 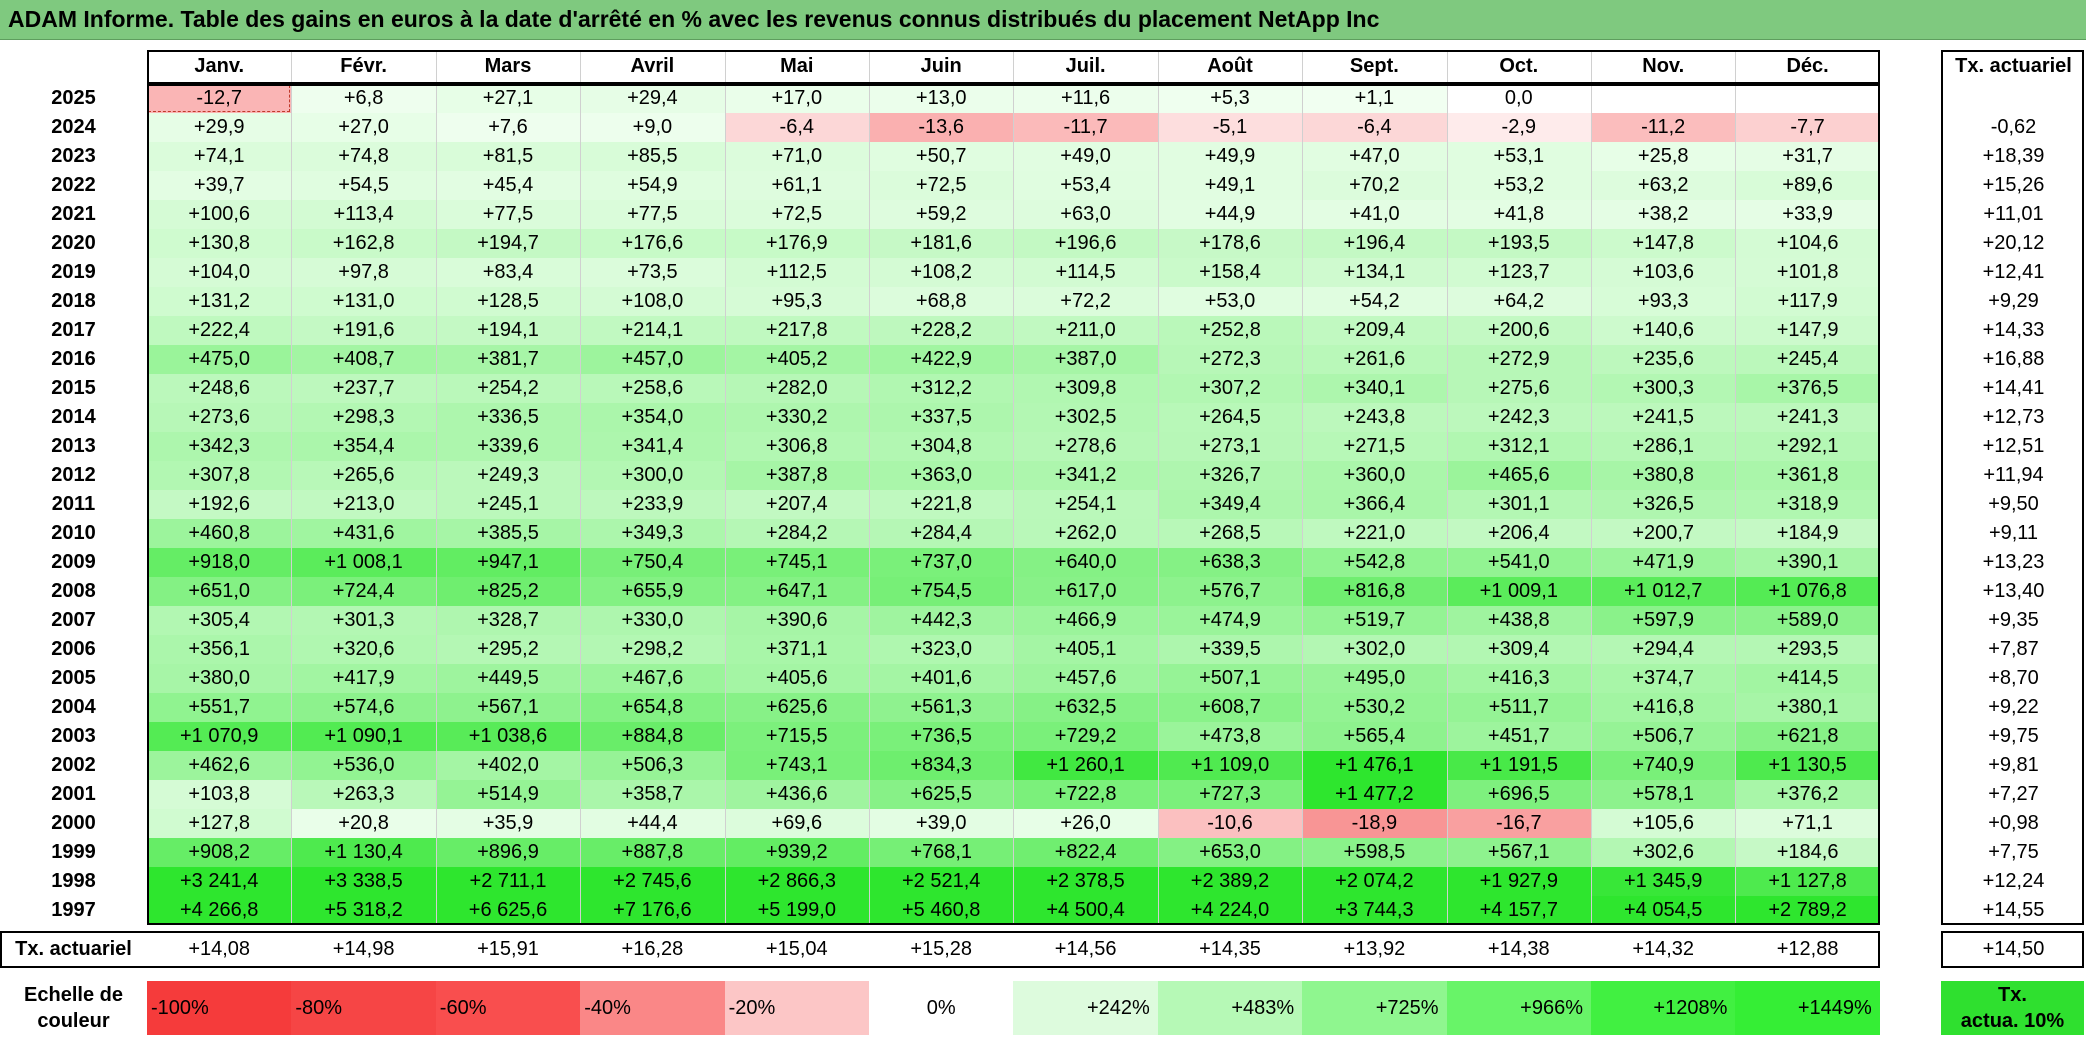 I want to click on legend-swatch: +1449%, so click(x=1807, y=1008).